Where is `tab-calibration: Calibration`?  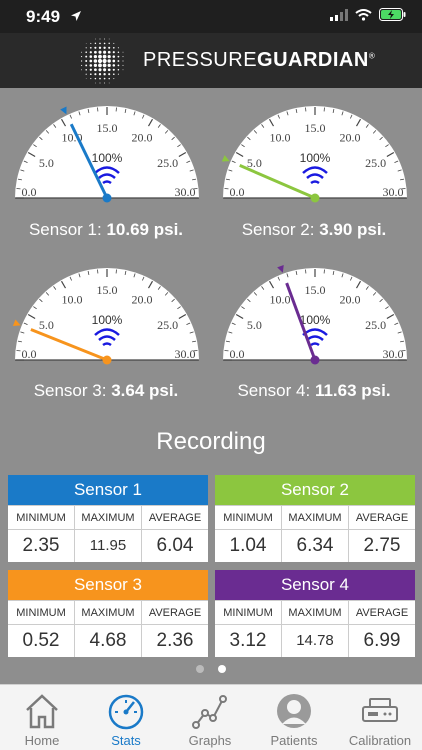
tab-calibration: Calibration is located at coordinates (380, 719).